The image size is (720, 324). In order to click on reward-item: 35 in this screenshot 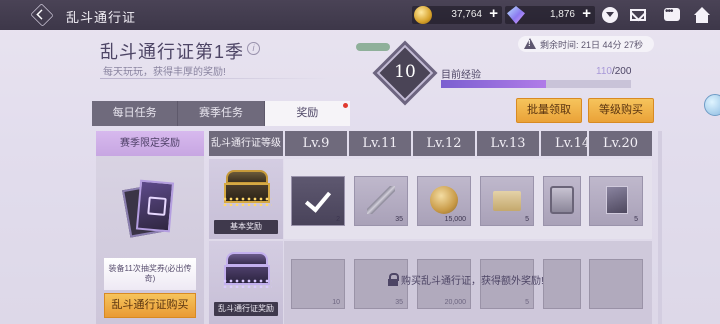, I will do `click(381, 201)`.